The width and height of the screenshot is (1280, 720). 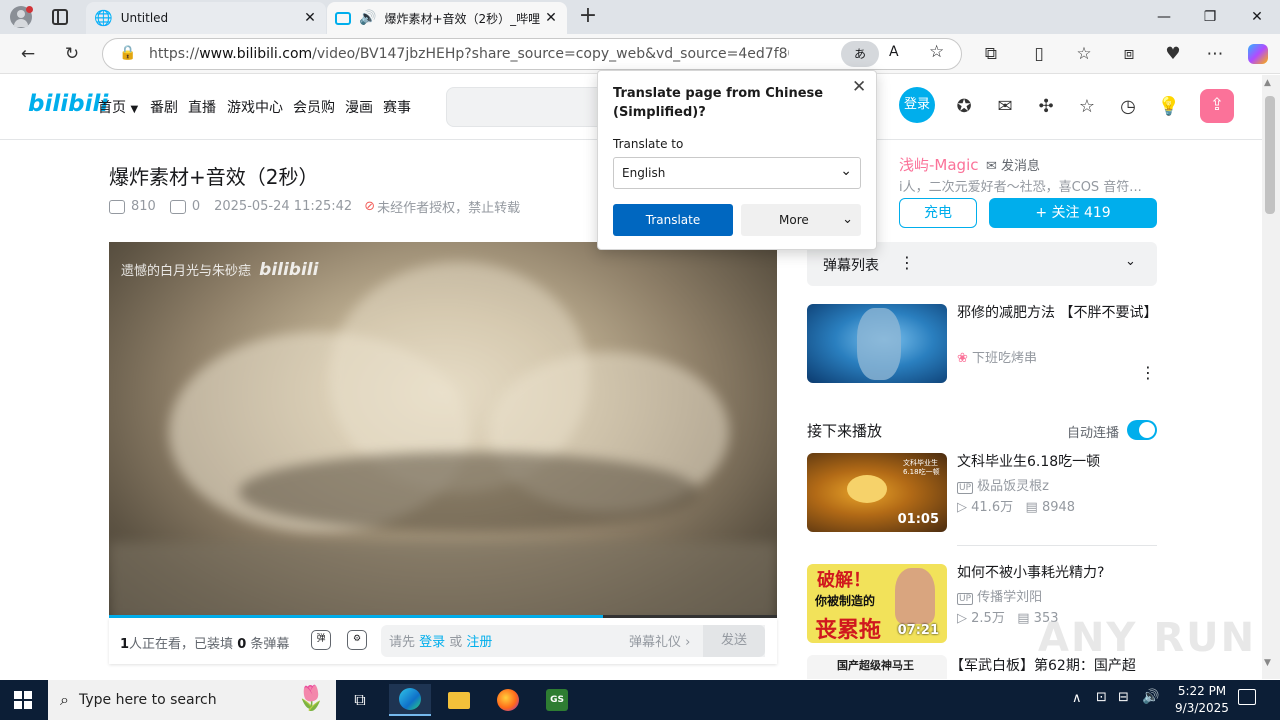 What do you see at coordinates (1101, 697) in the screenshot?
I see `usb-icon: ⊡` at bounding box center [1101, 697].